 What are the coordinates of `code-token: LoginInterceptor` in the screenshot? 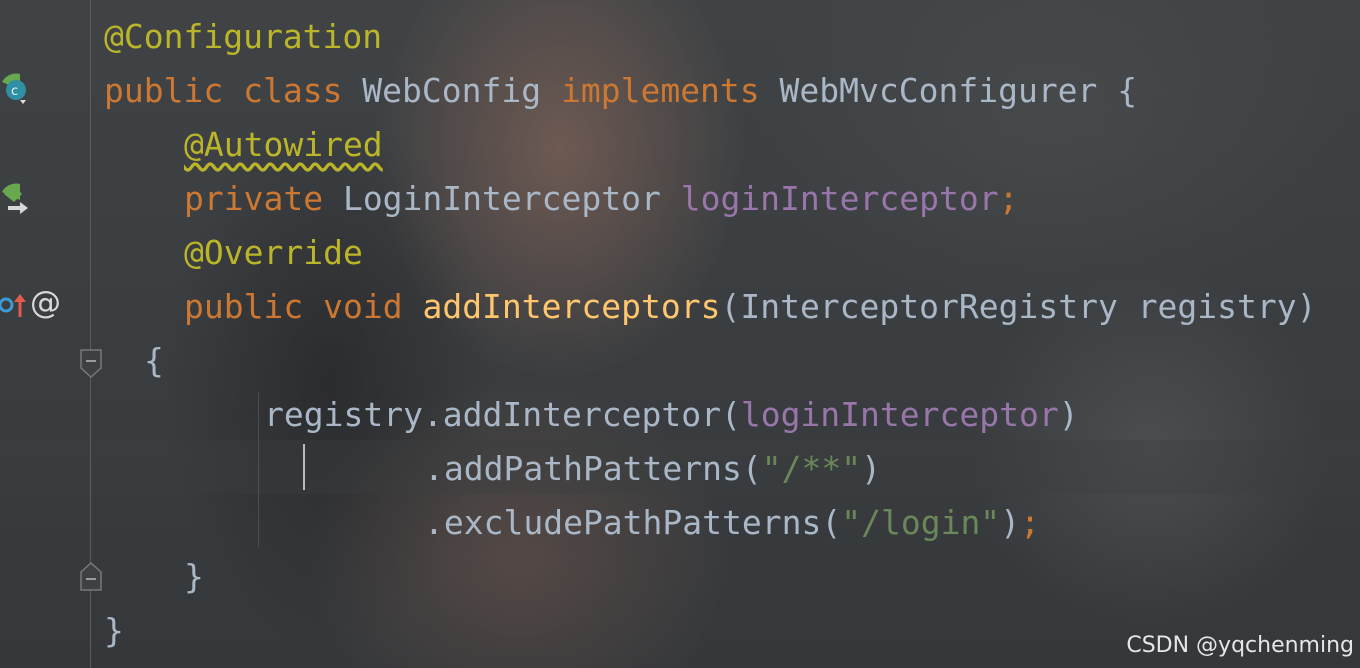 It's located at (502, 198).